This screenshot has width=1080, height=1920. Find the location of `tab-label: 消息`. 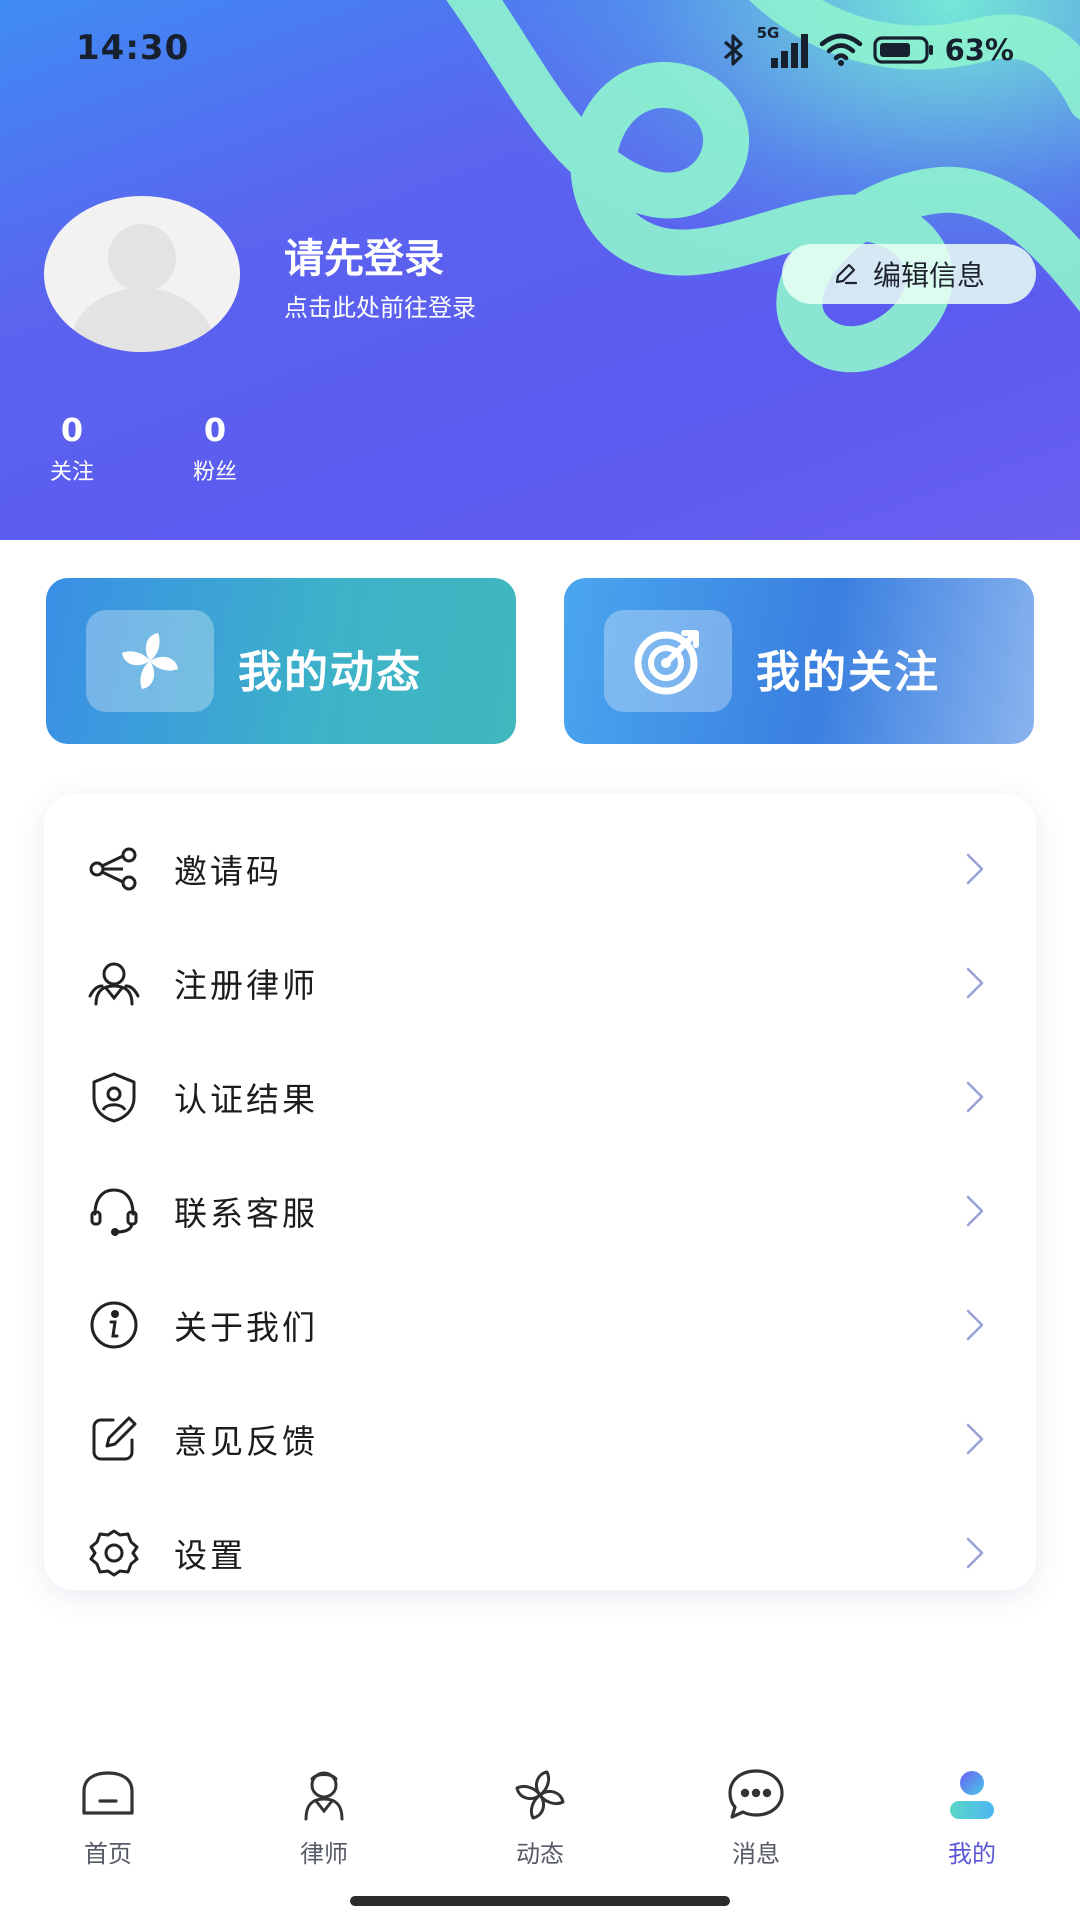

tab-label: 消息 is located at coordinates (756, 1854).